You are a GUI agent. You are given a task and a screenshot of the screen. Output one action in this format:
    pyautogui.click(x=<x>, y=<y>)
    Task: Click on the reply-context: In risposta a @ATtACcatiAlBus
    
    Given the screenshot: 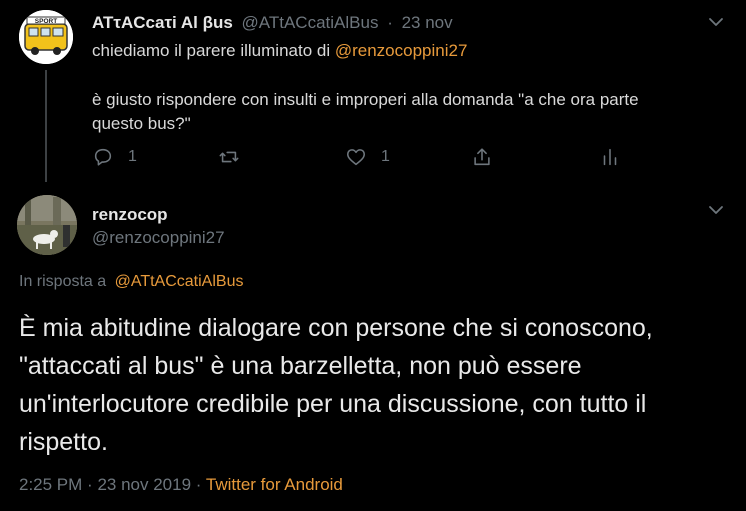 What is the action you would take?
    pyautogui.click(x=131, y=282)
    